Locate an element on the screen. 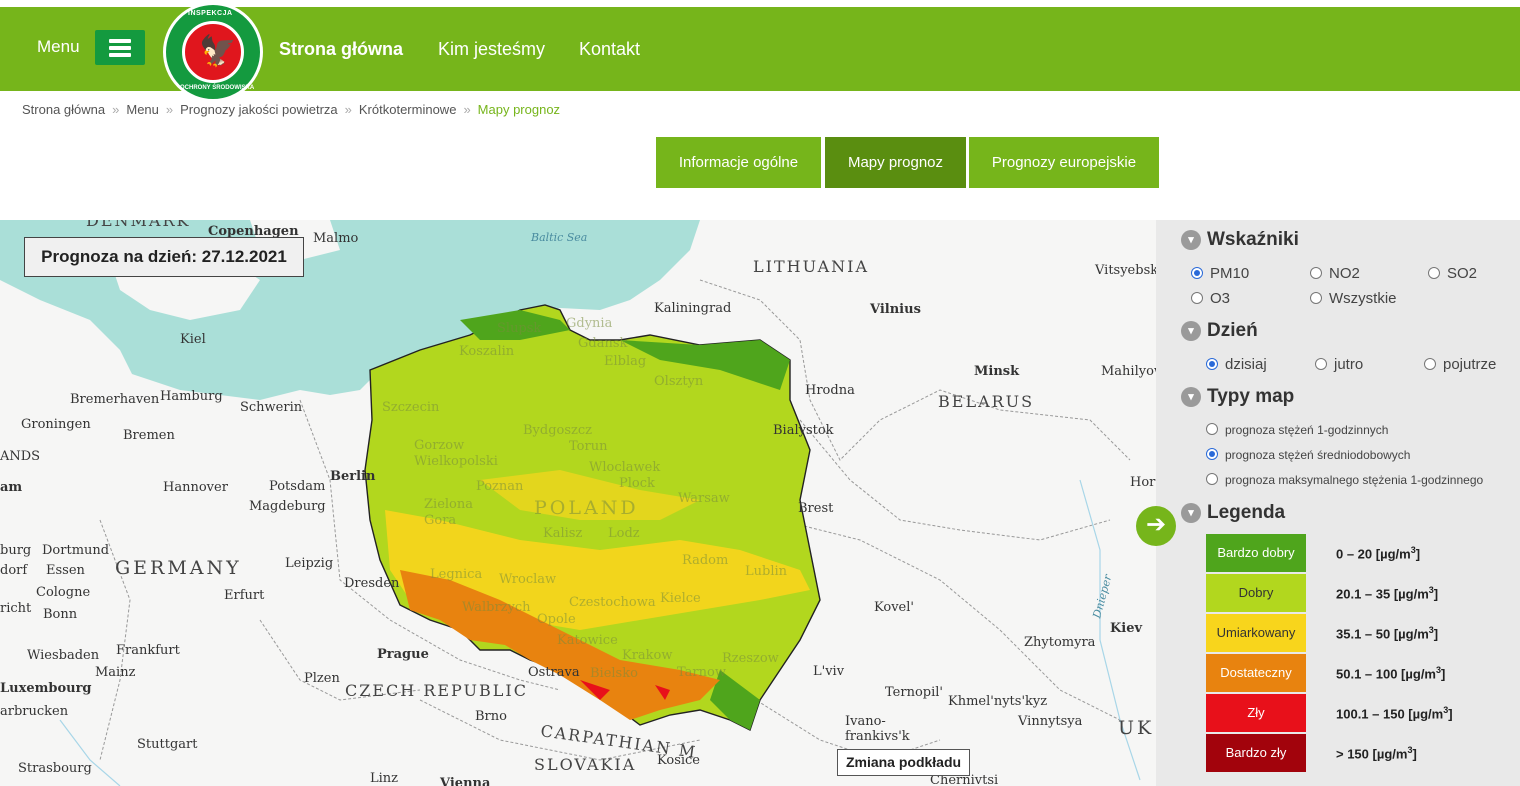 This screenshot has width=1520, height=786. section-title: Wskaźniki is located at coordinates (1253, 239).